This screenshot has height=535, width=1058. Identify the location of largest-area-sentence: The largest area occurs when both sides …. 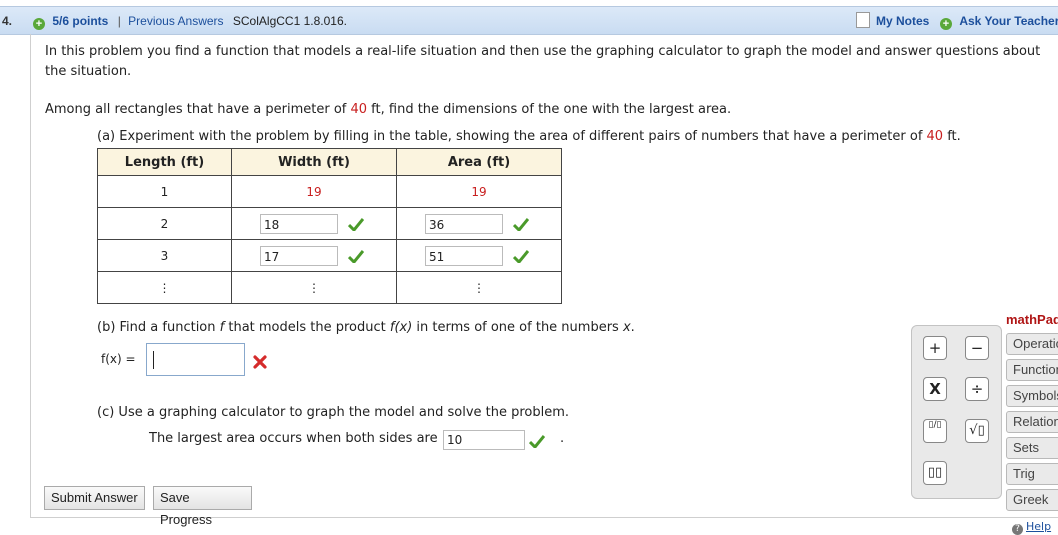
(293, 438).